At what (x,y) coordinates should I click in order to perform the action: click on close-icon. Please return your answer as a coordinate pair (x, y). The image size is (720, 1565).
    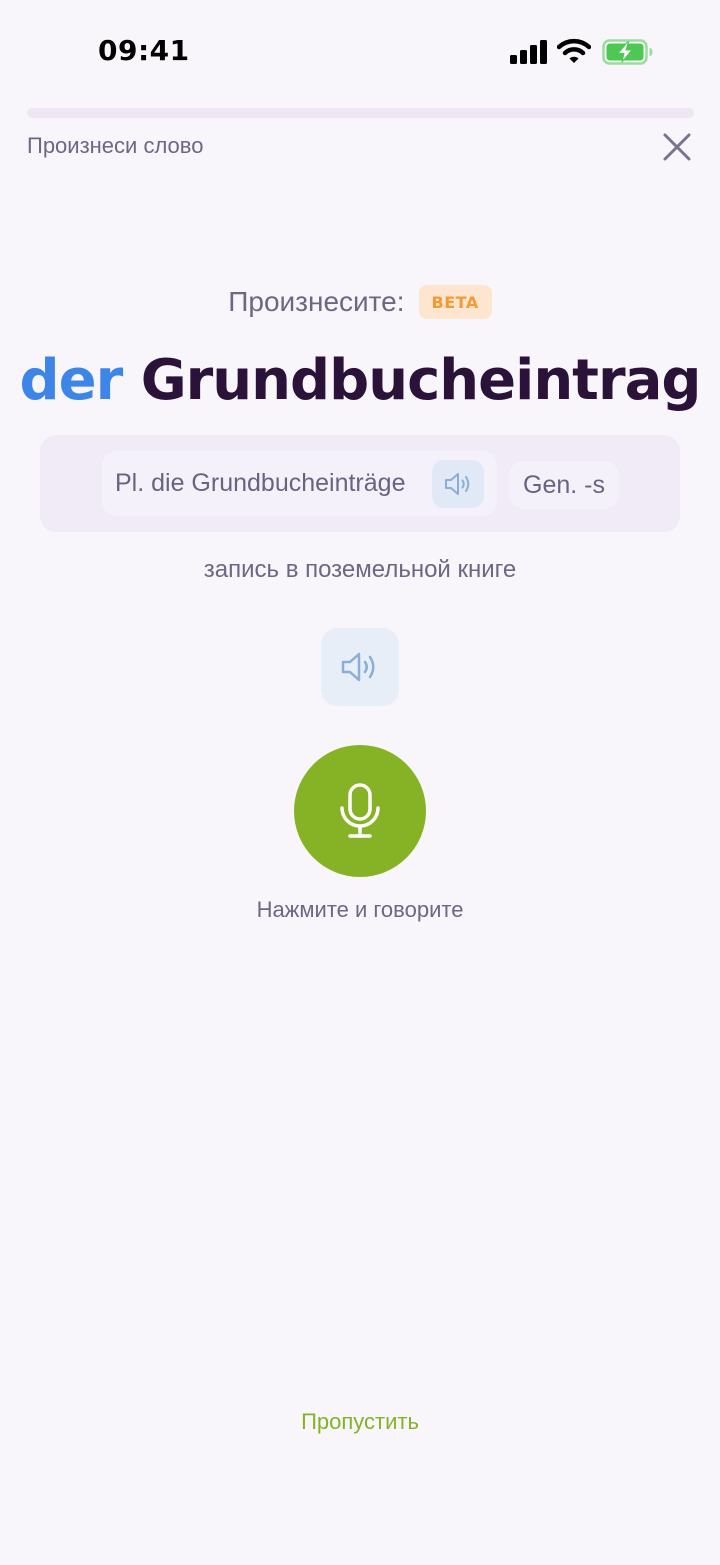
    Looking at the image, I should click on (677, 147).